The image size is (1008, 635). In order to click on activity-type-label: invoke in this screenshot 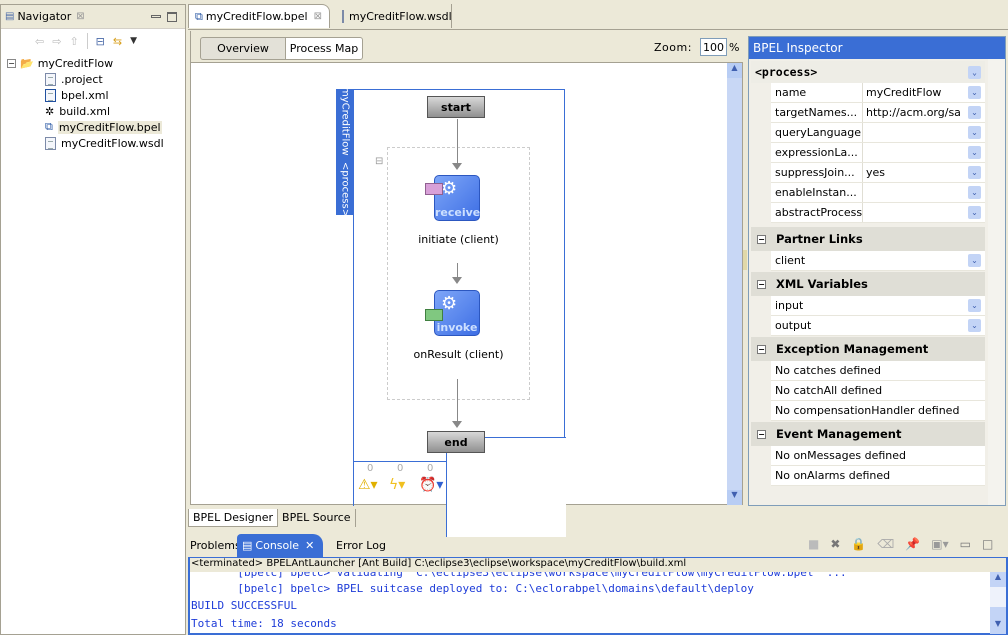, I will do `click(457, 327)`.